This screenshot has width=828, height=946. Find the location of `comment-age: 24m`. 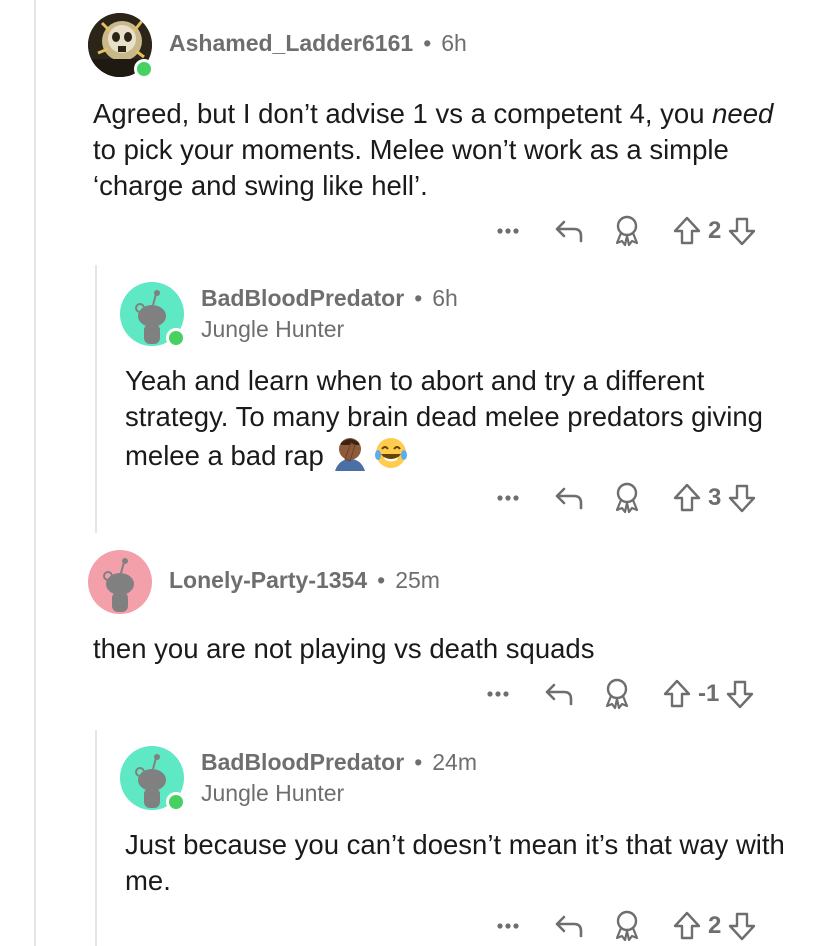

comment-age: 24m is located at coordinates (454, 762).